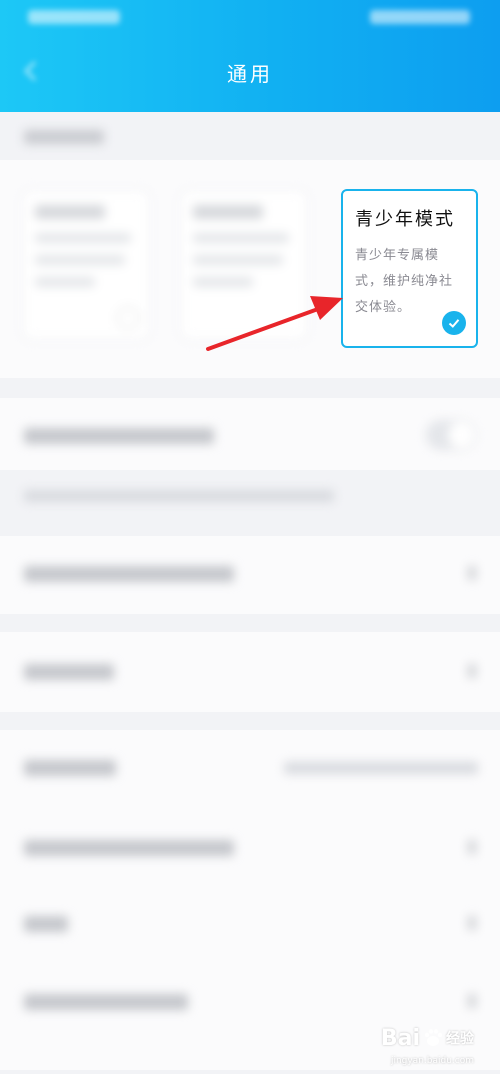 The width and height of the screenshot is (500, 1074). Describe the element at coordinates (460, 1039) in the screenshot. I see `watermark-suffix: 经验` at that location.